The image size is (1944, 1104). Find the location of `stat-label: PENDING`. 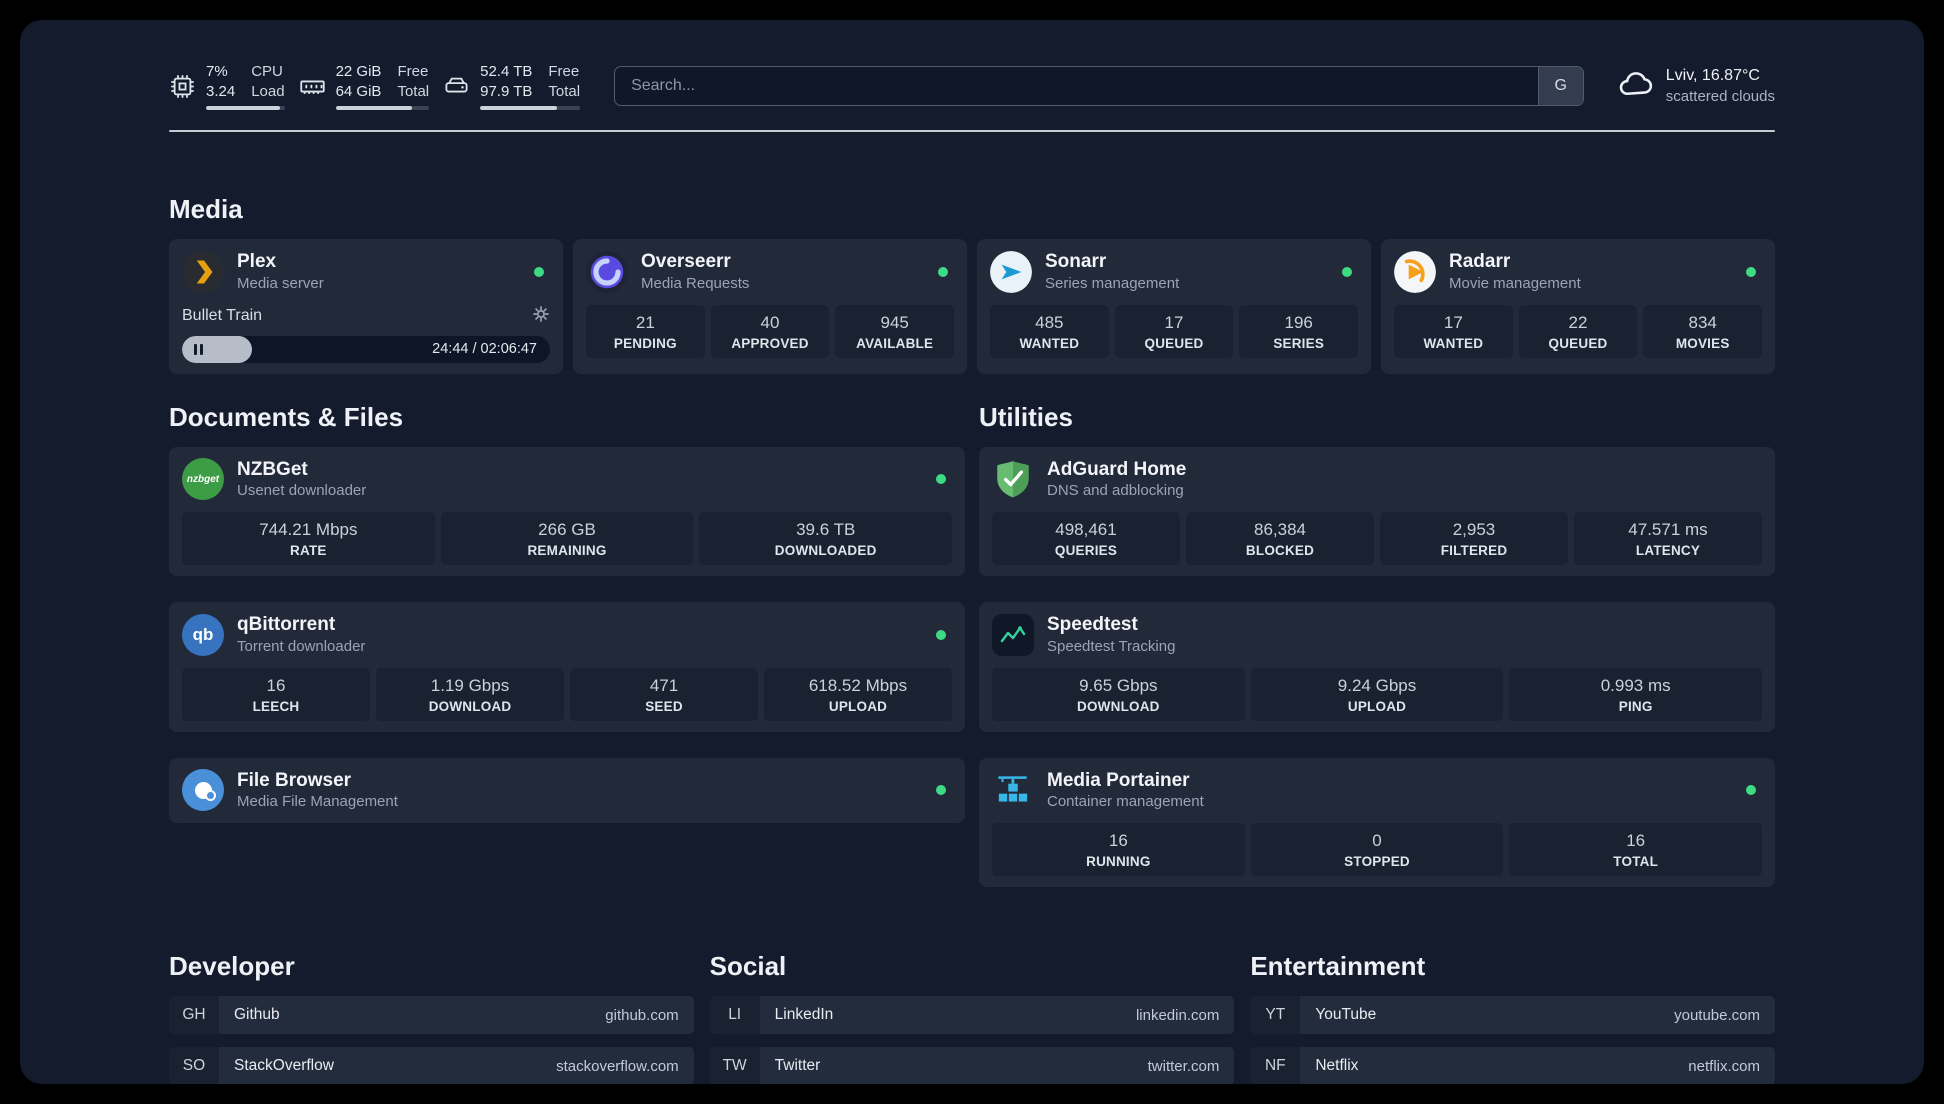

stat-label: PENDING is located at coordinates (645, 343).